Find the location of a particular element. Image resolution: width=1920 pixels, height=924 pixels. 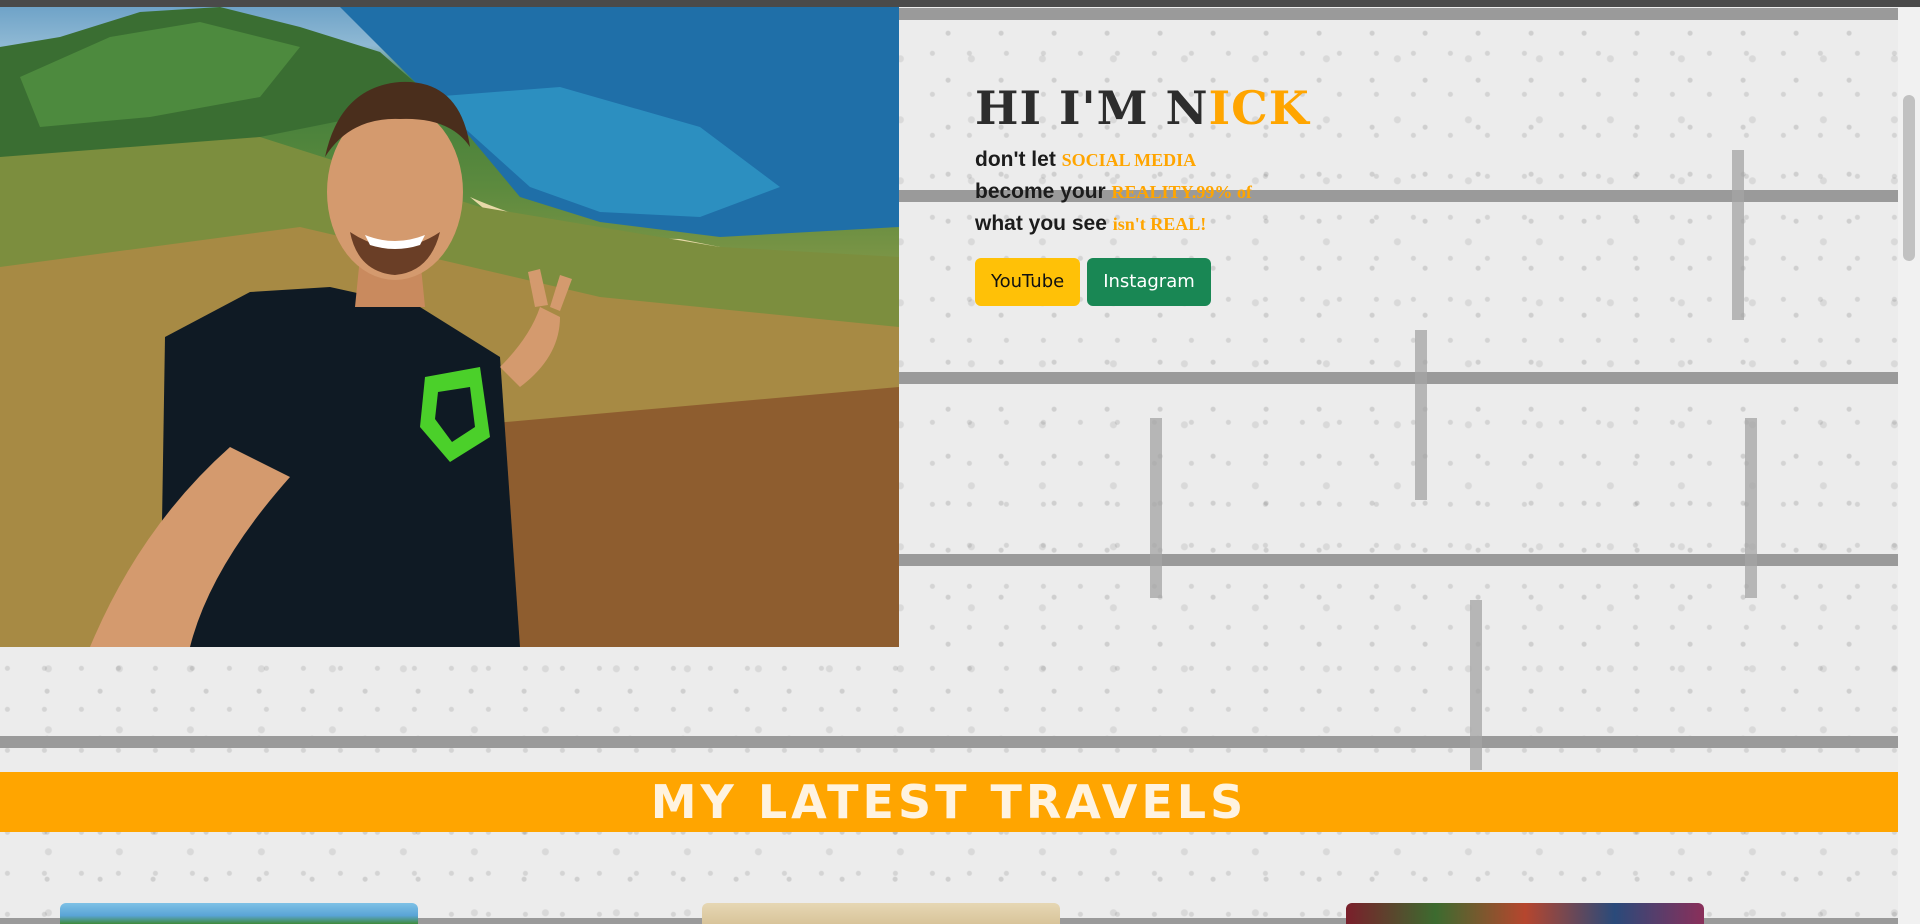

hero-title-prefix: HI I'M N is located at coordinates (1092, 108).